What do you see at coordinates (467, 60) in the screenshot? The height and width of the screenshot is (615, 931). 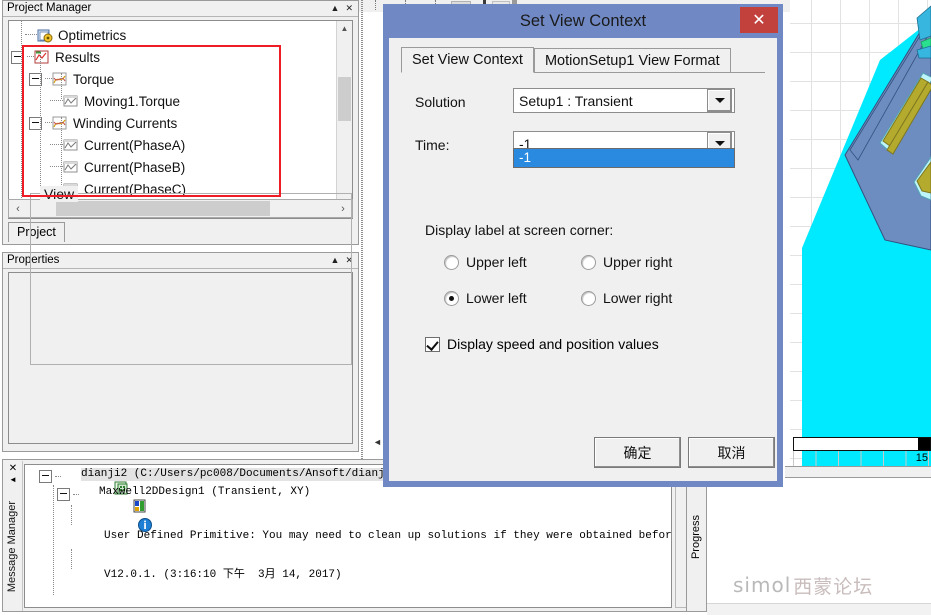 I see `tab-set-view-context: Set View Context` at bounding box center [467, 60].